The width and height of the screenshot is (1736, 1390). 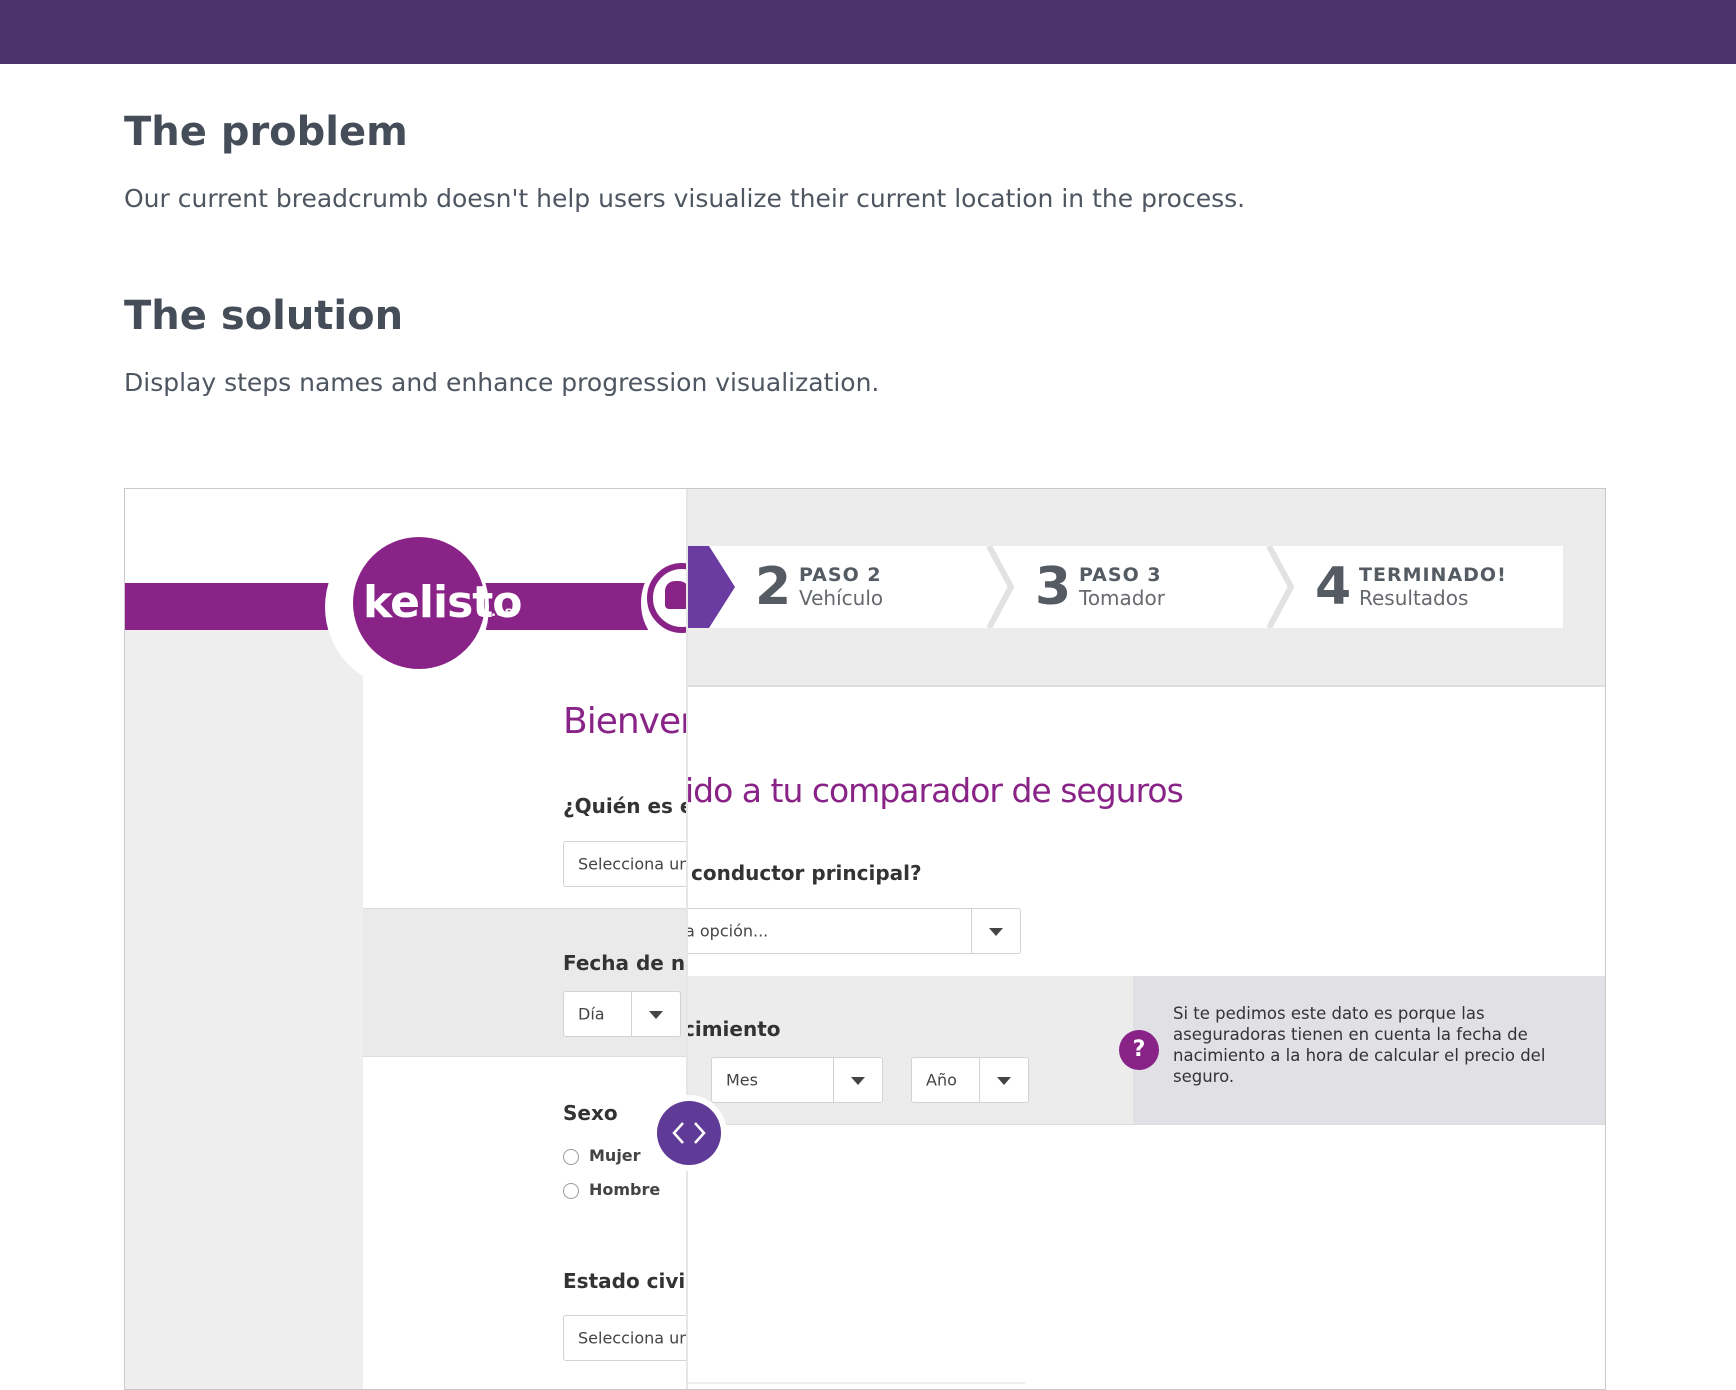 What do you see at coordinates (868, 32) in the screenshot?
I see `top-bar` at bounding box center [868, 32].